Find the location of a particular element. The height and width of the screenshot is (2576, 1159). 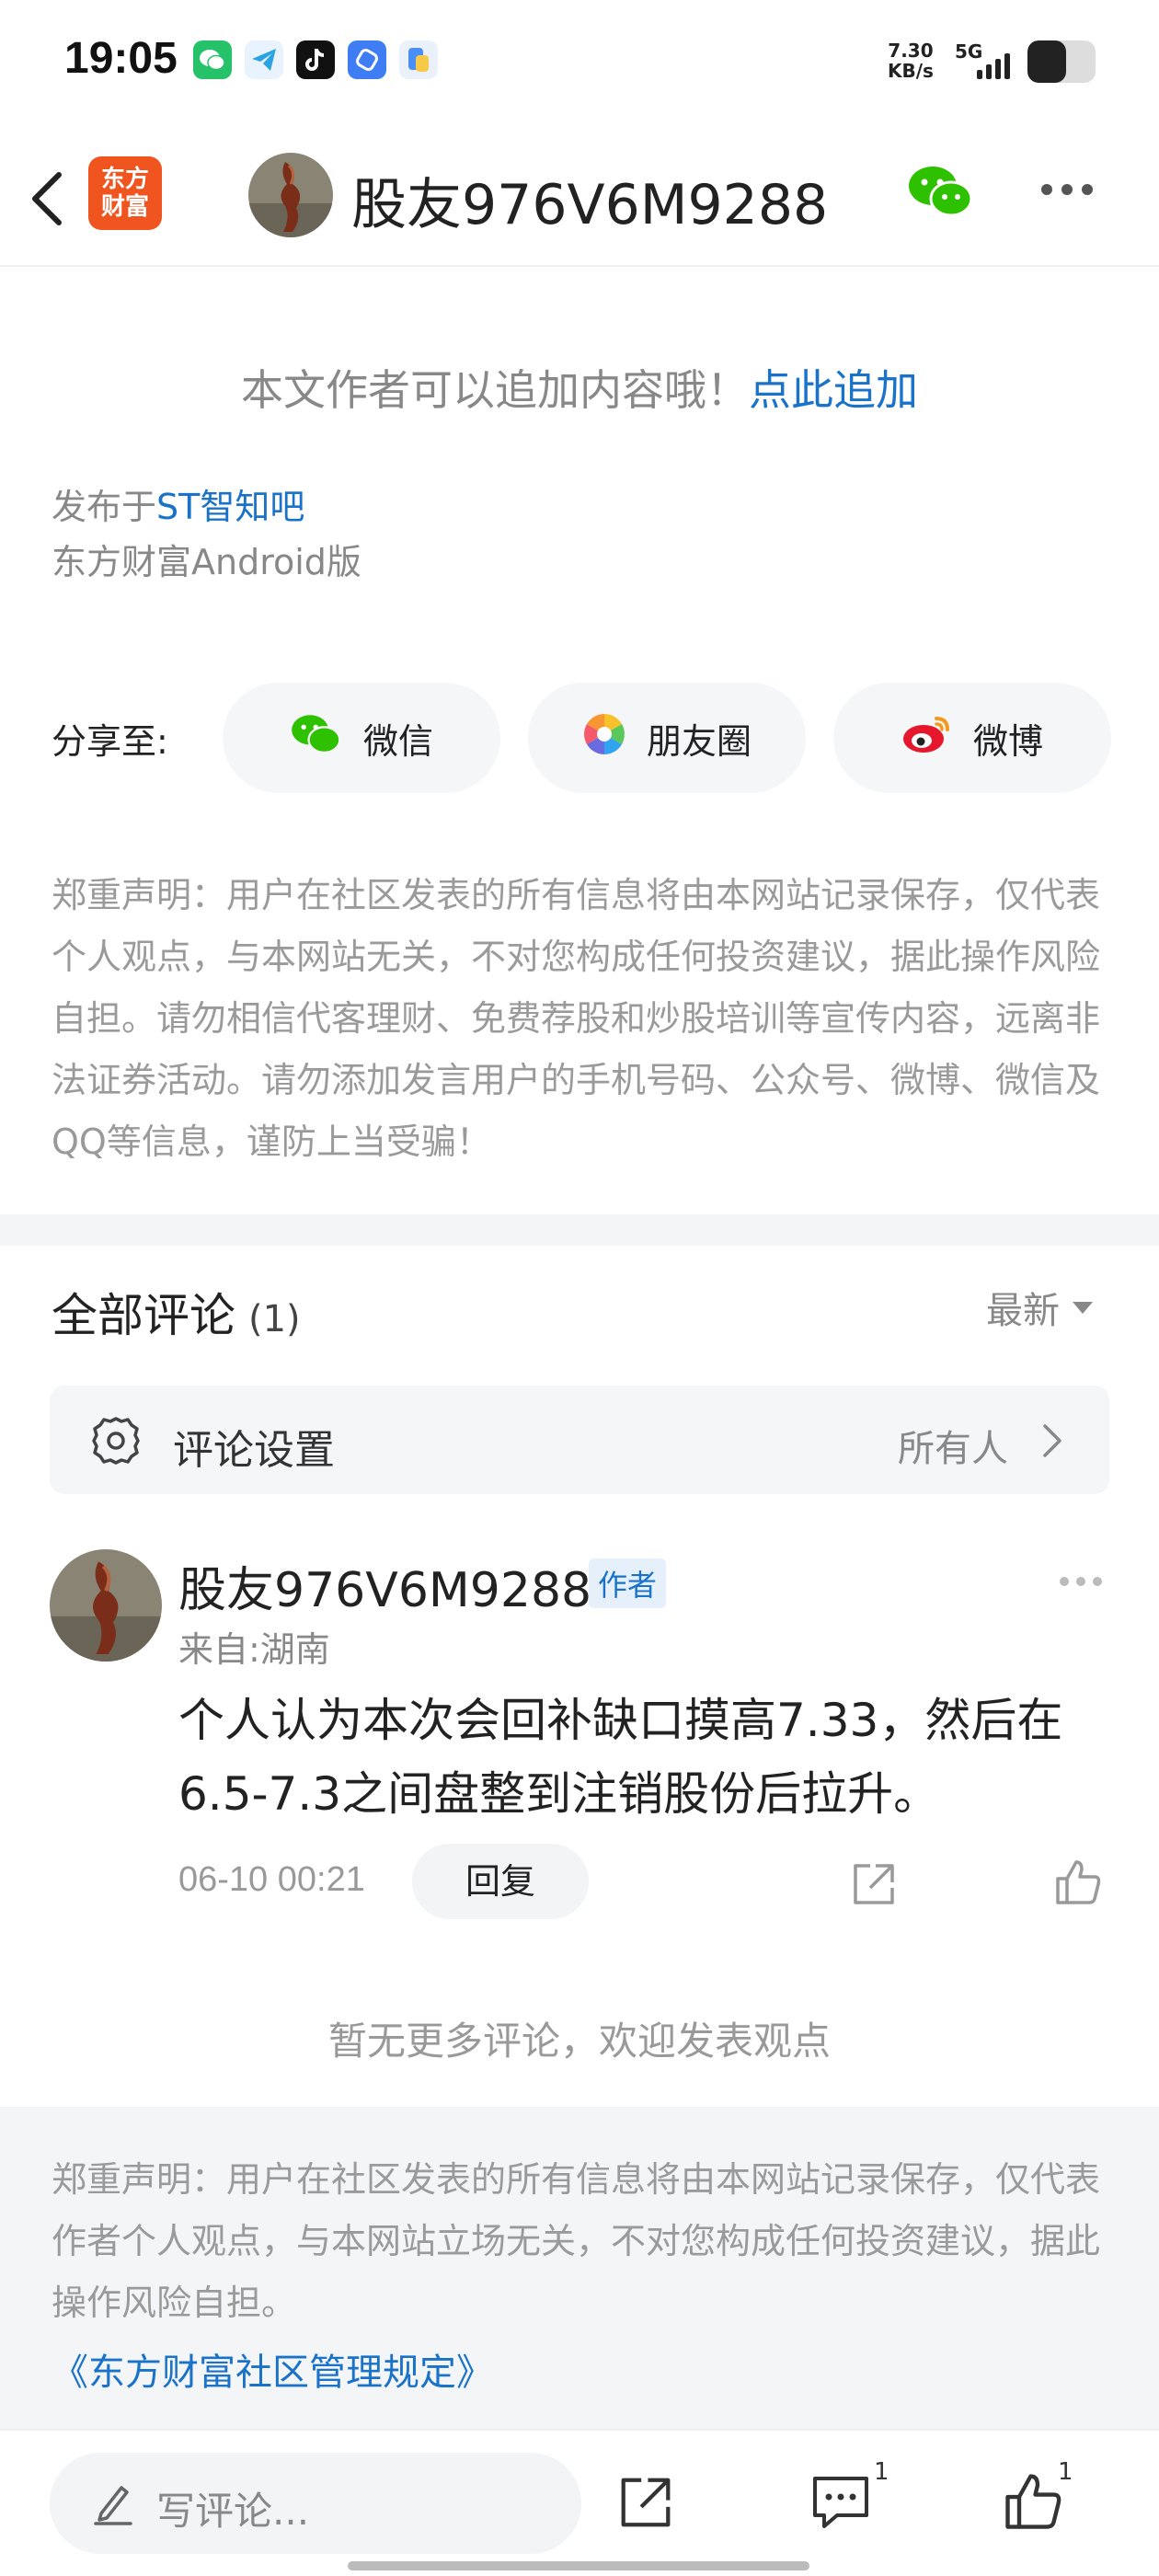

like-count-badge: 1 is located at coordinates (1065, 2472).